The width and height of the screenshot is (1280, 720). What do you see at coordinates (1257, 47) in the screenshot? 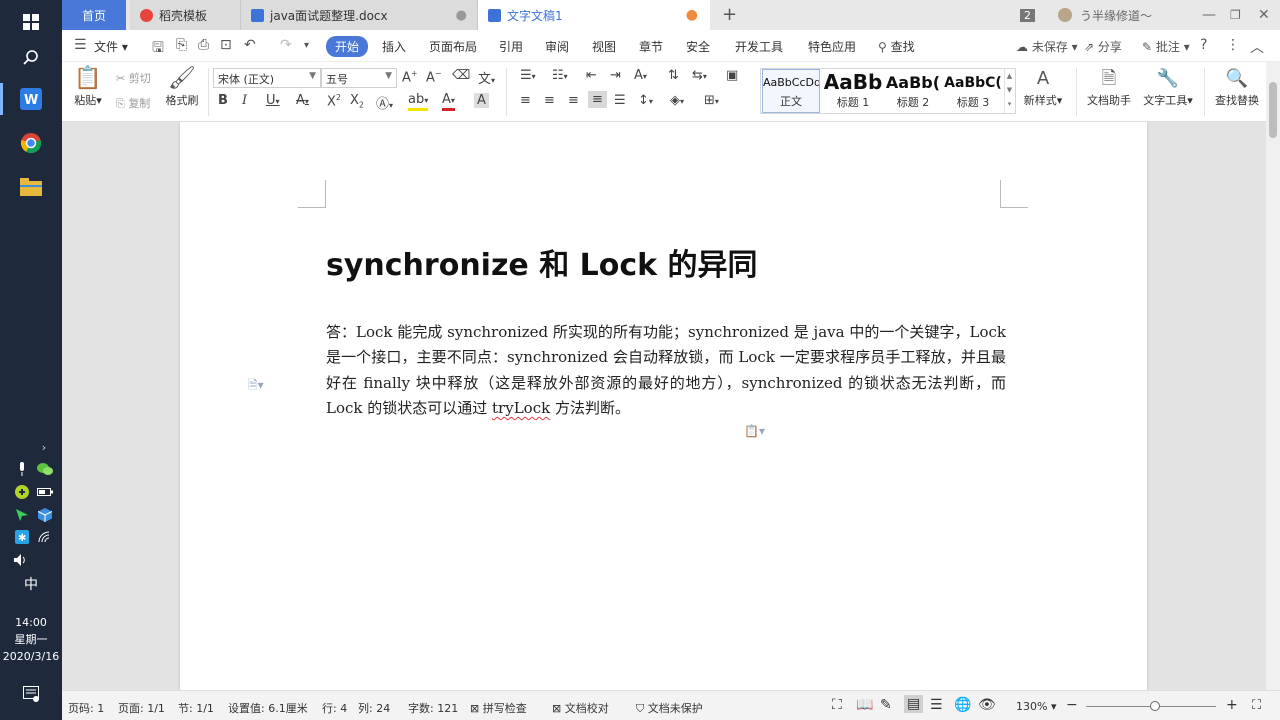
I see `collapse-ribbon-chevron-icon: ︿` at bounding box center [1257, 47].